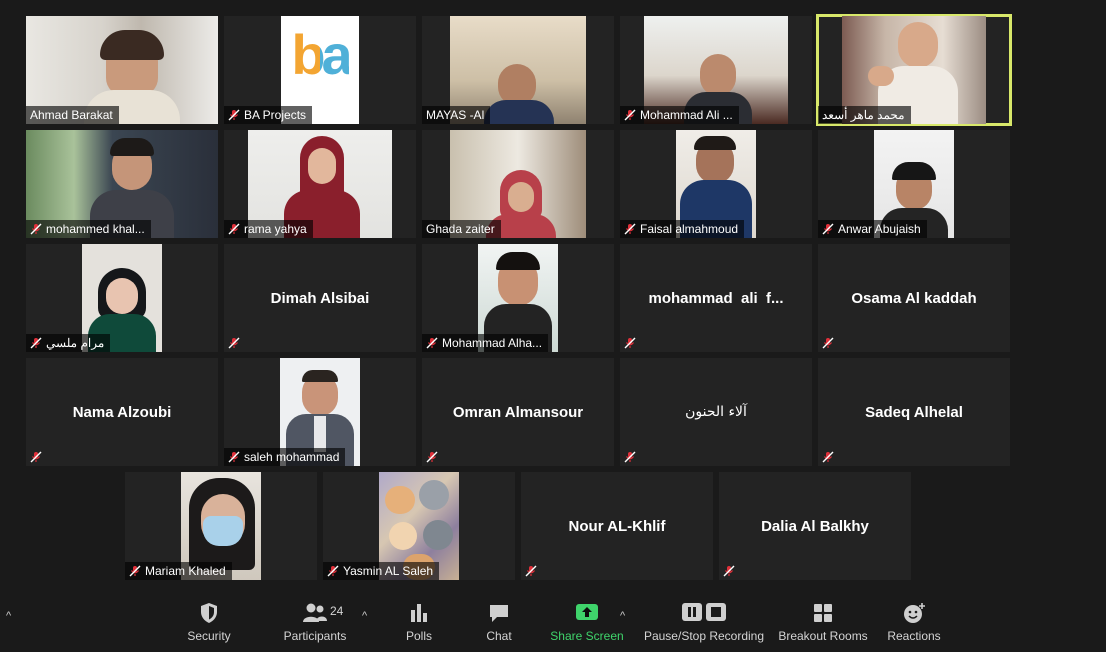 This screenshot has height=652, width=1106. I want to click on participant-tile: Nama Alzoubi, so click(122, 412).